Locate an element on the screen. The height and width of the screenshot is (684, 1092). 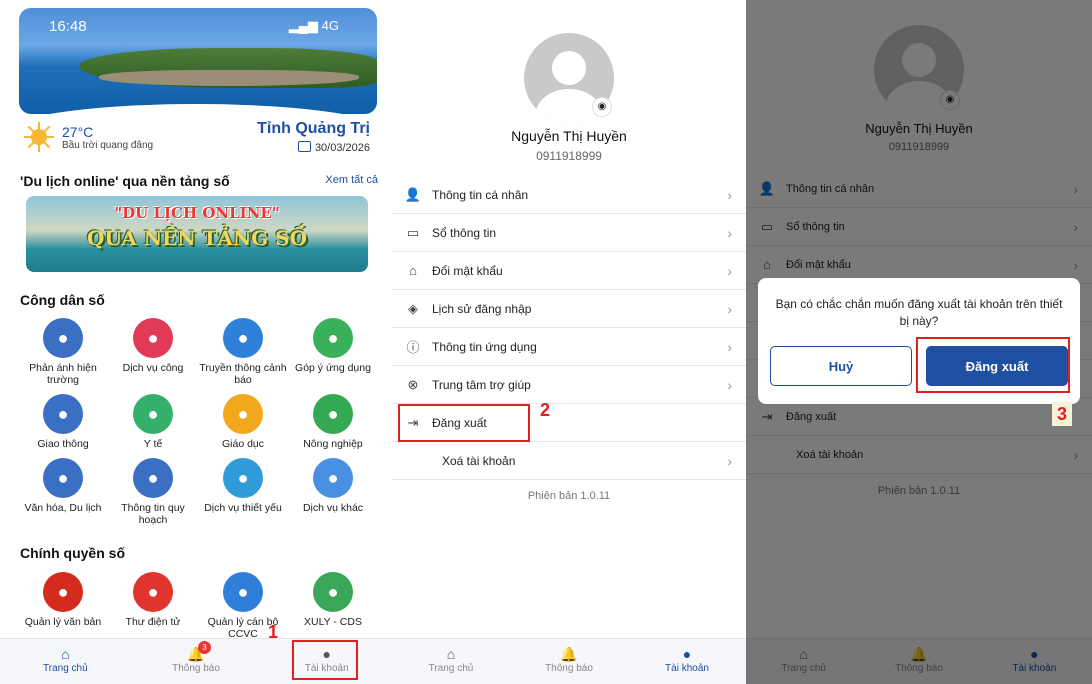
menu-item-label: Thông tin ứng dụng is located at coordinates (484, 346).